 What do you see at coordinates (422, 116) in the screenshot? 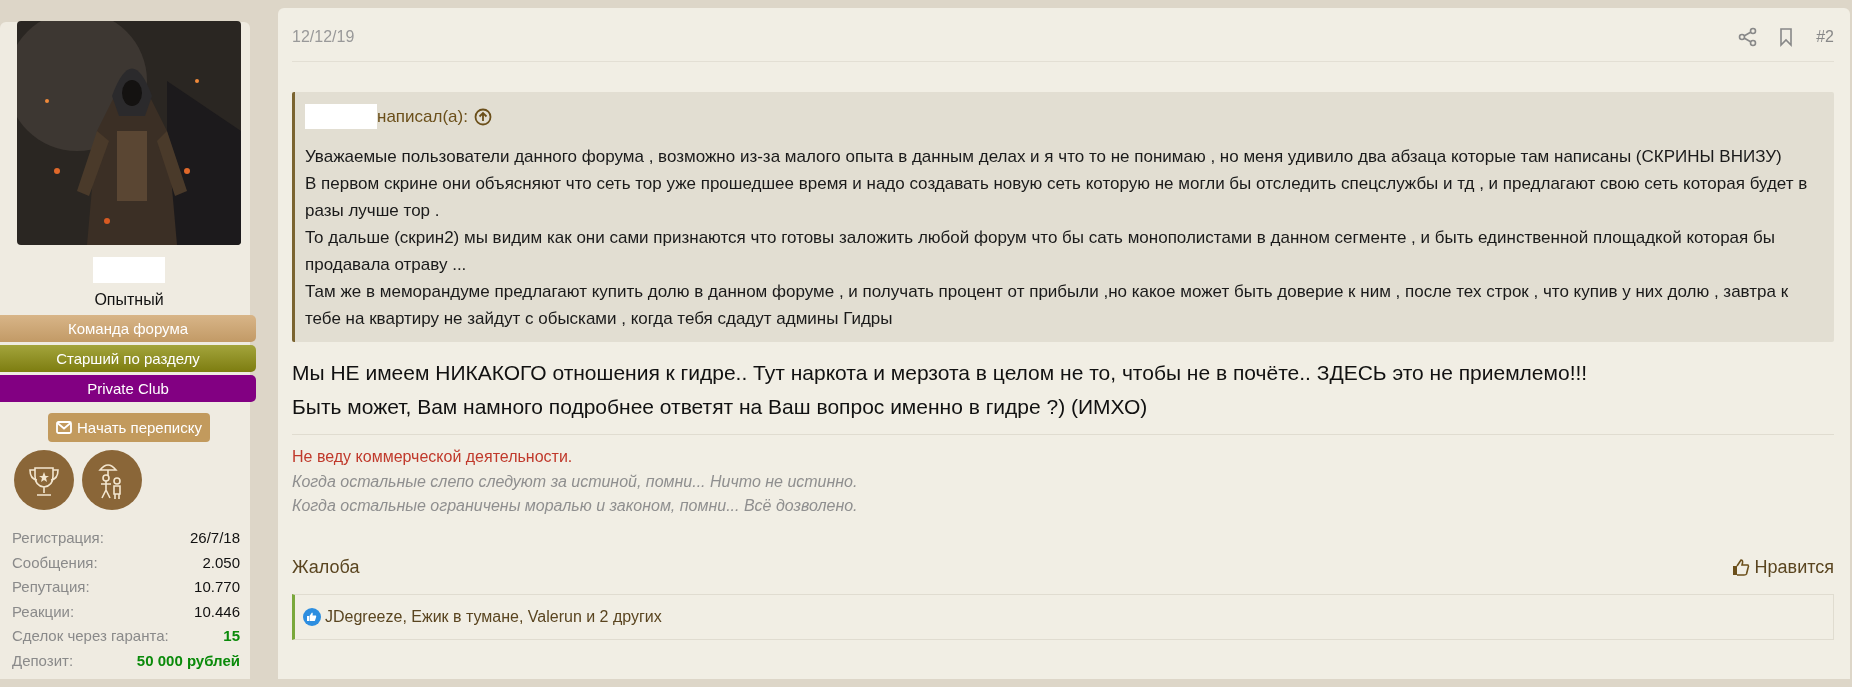
I see `quote-author-label: написал(а):` at bounding box center [422, 116].